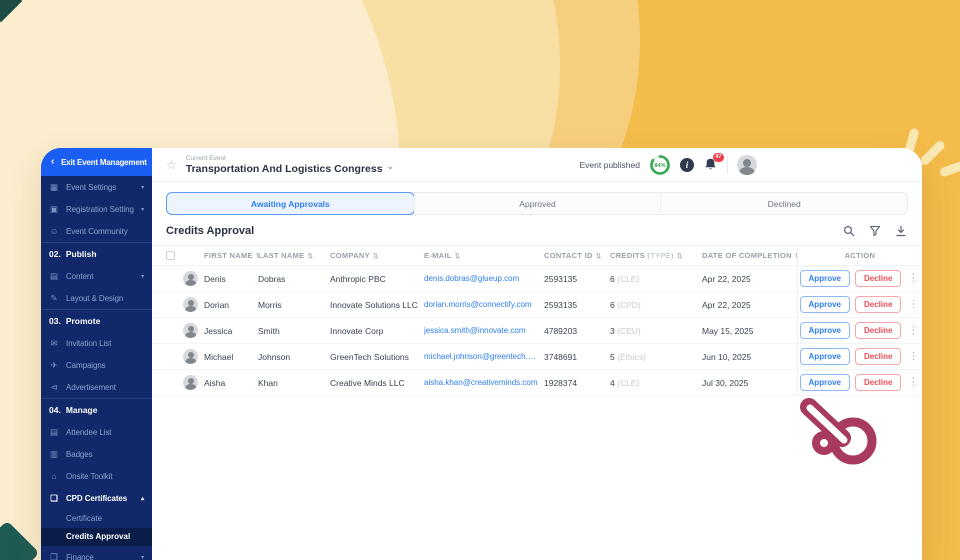 This screenshot has width=960, height=560. Describe the element at coordinates (610, 164) in the screenshot. I see `published-label: Event published` at that location.